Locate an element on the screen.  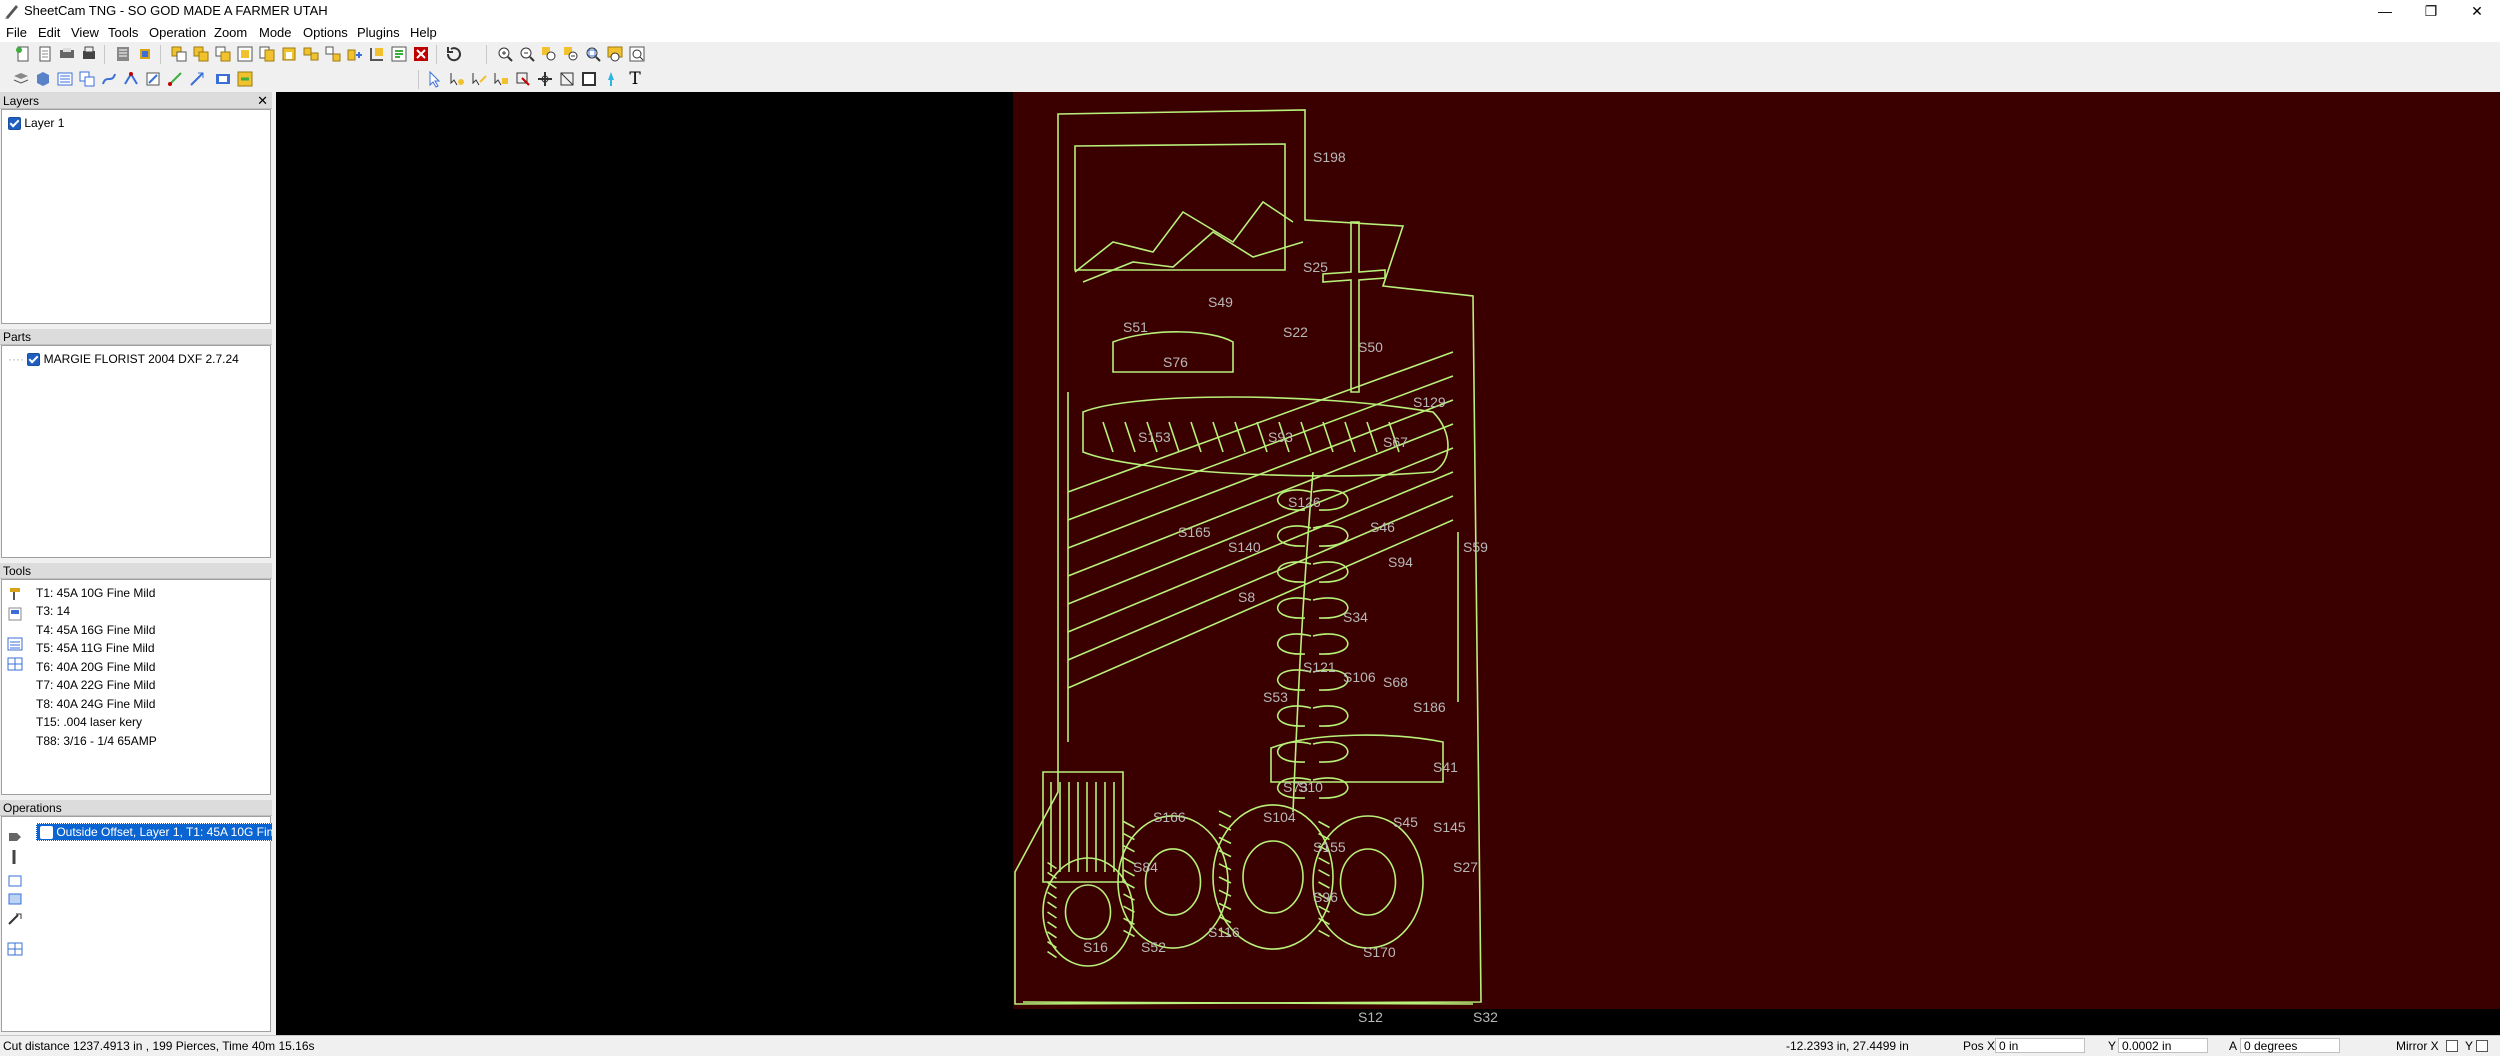
layout-icon is located at coordinates (377, 54).